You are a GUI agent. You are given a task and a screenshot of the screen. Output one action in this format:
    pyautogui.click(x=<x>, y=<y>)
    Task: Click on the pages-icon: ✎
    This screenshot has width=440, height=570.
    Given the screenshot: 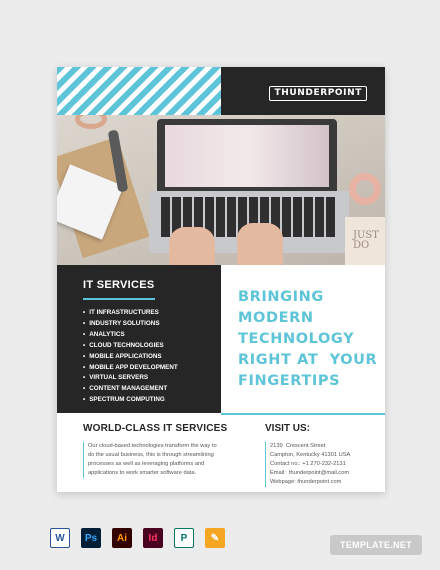 What is the action you would take?
    pyautogui.click(x=215, y=538)
    